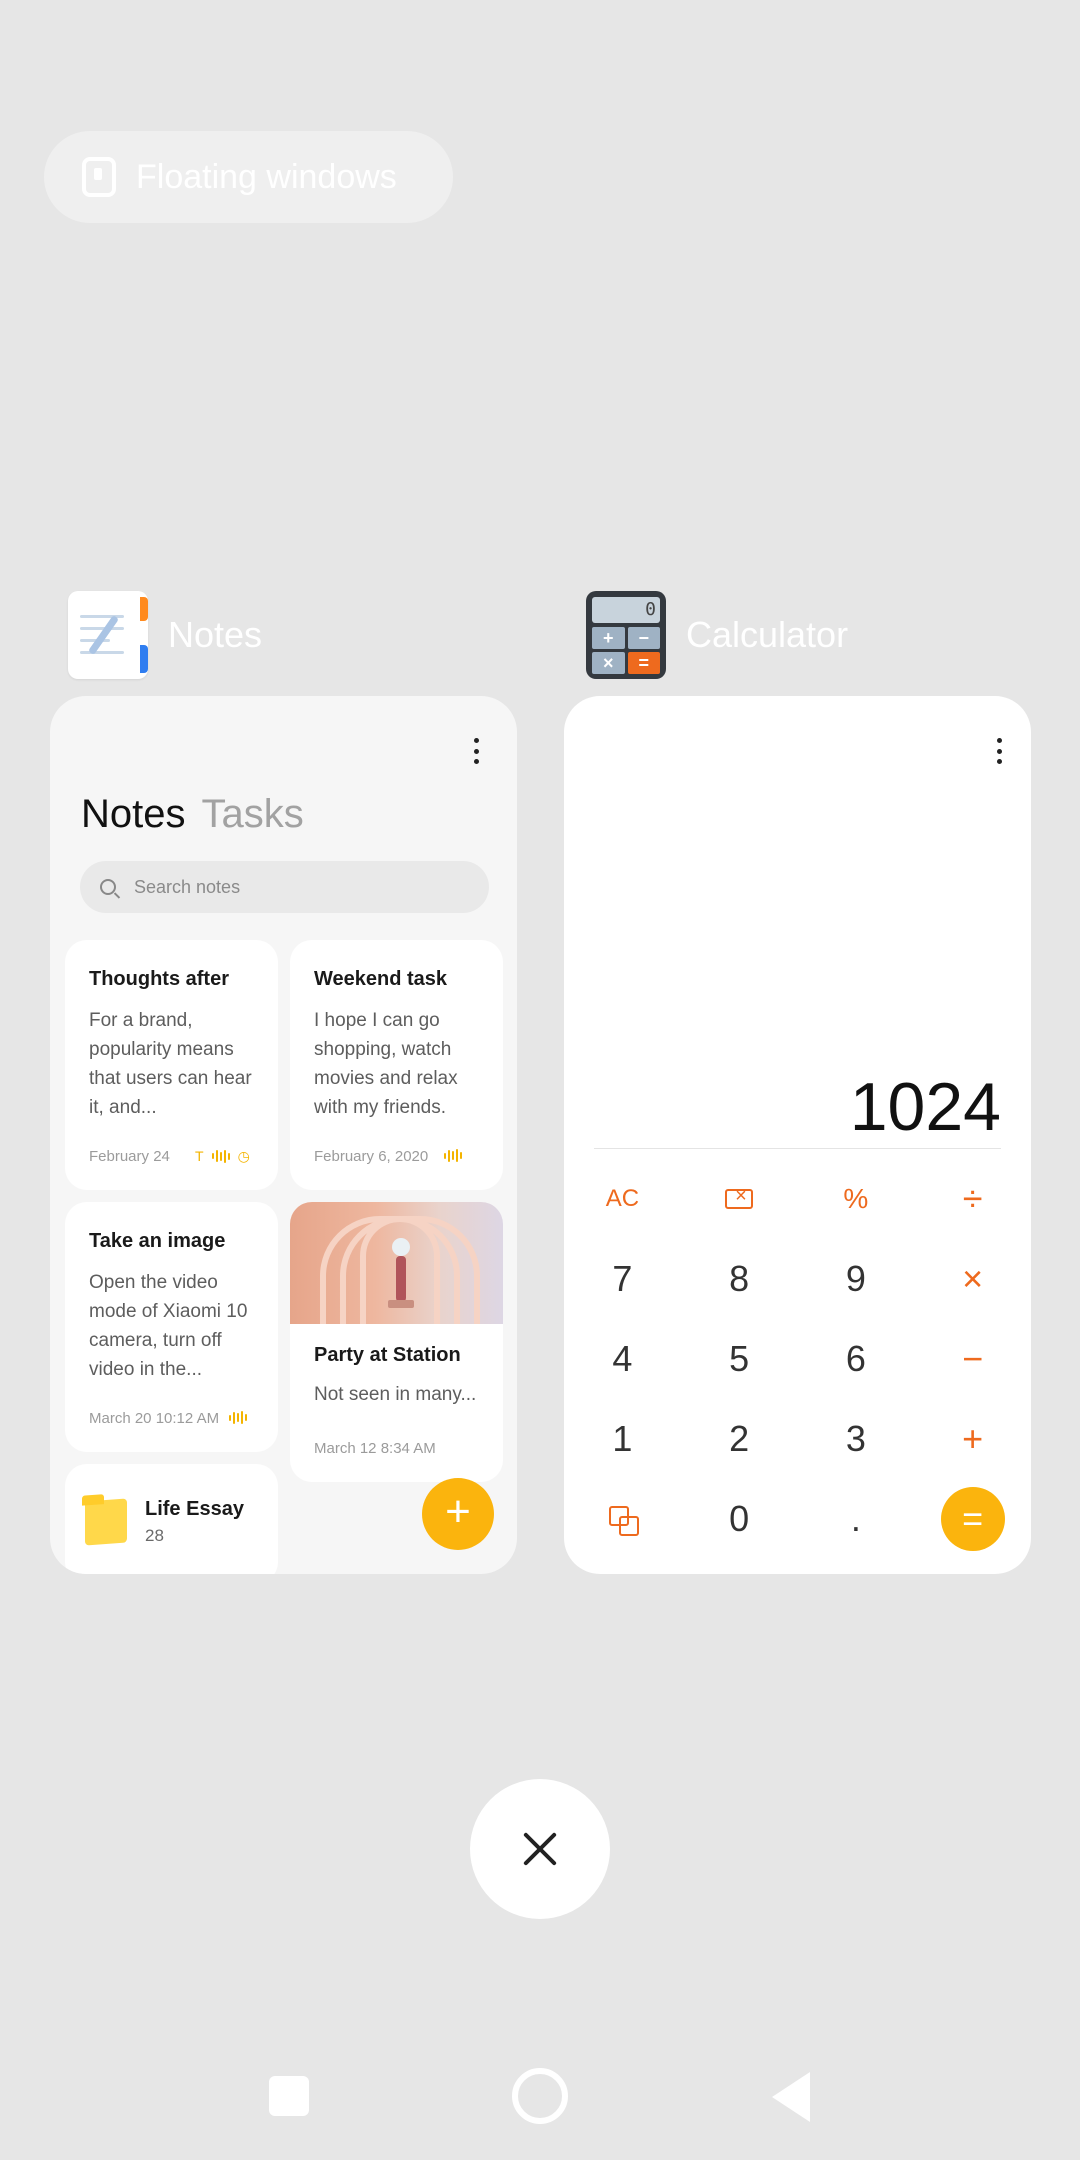  What do you see at coordinates (108, 635) in the screenshot?
I see `notes-app-icon` at bounding box center [108, 635].